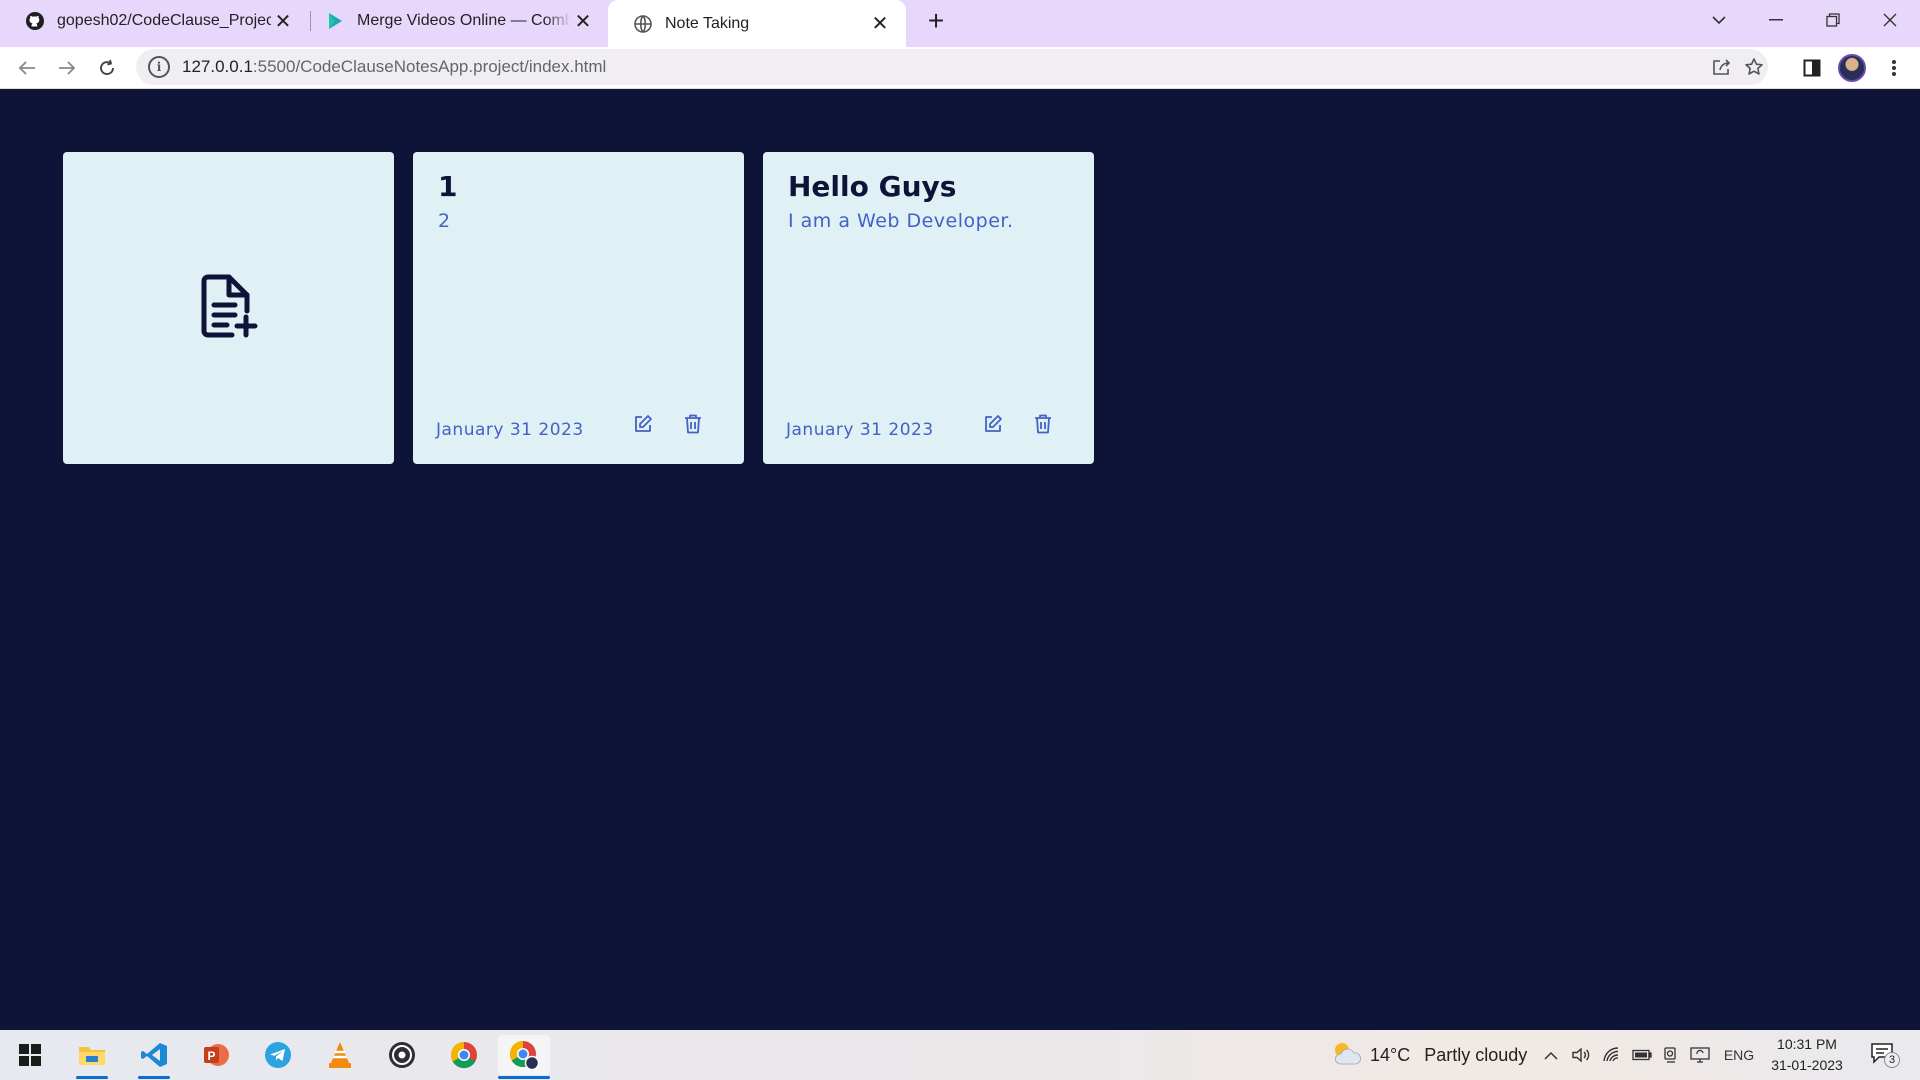  Describe the element at coordinates (1346, 1055) in the screenshot. I see `partly-cloudy-icon` at that location.